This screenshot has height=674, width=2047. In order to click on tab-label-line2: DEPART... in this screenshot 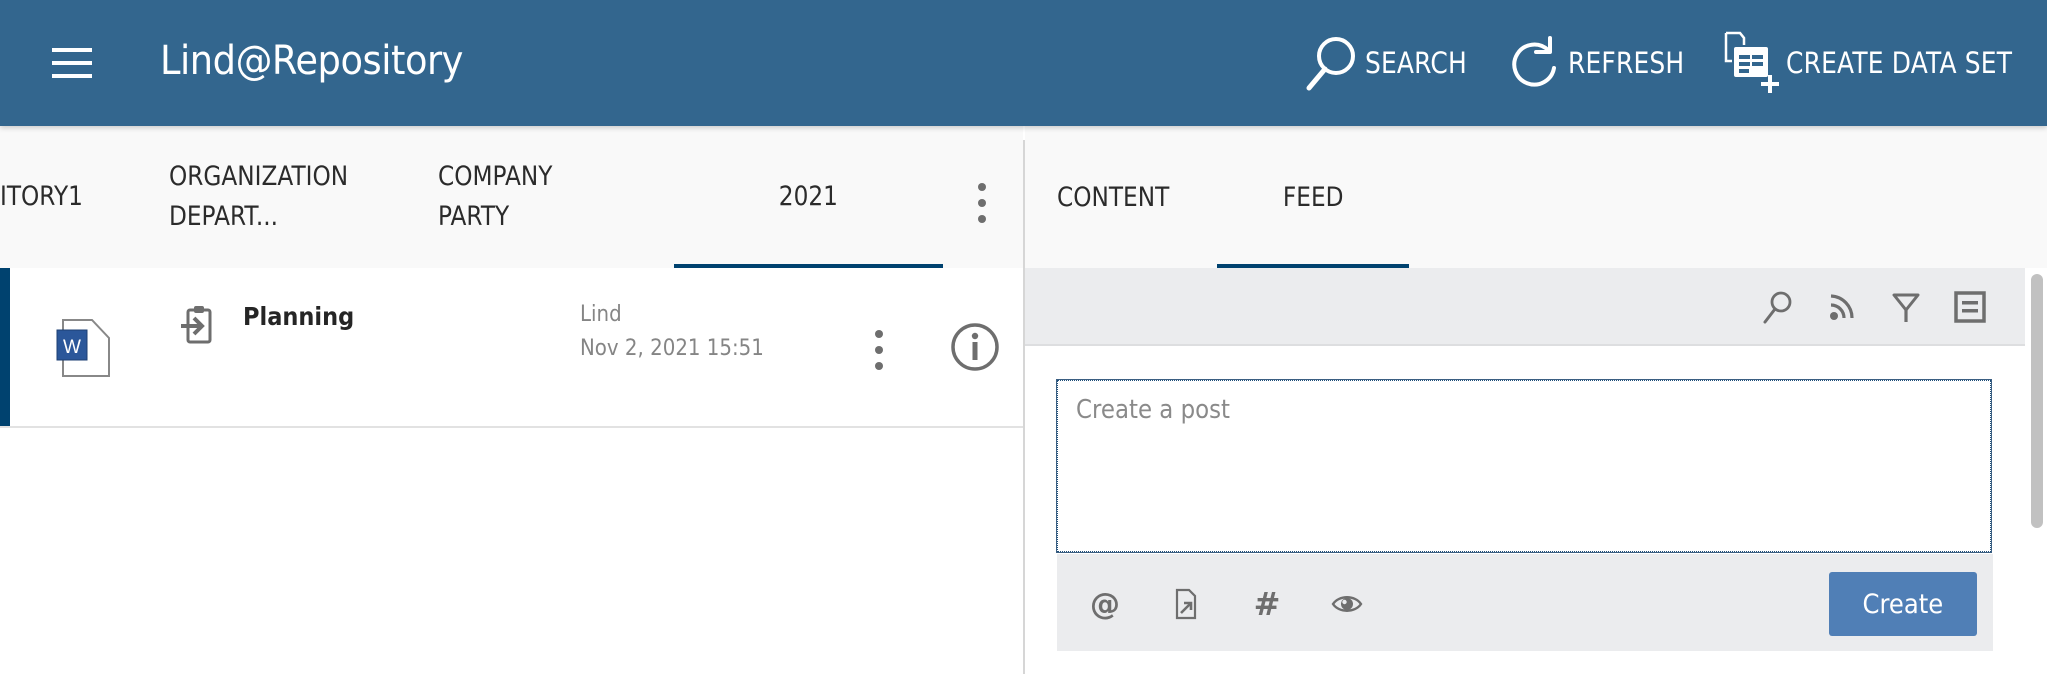, I will do `click(223, 216)`.